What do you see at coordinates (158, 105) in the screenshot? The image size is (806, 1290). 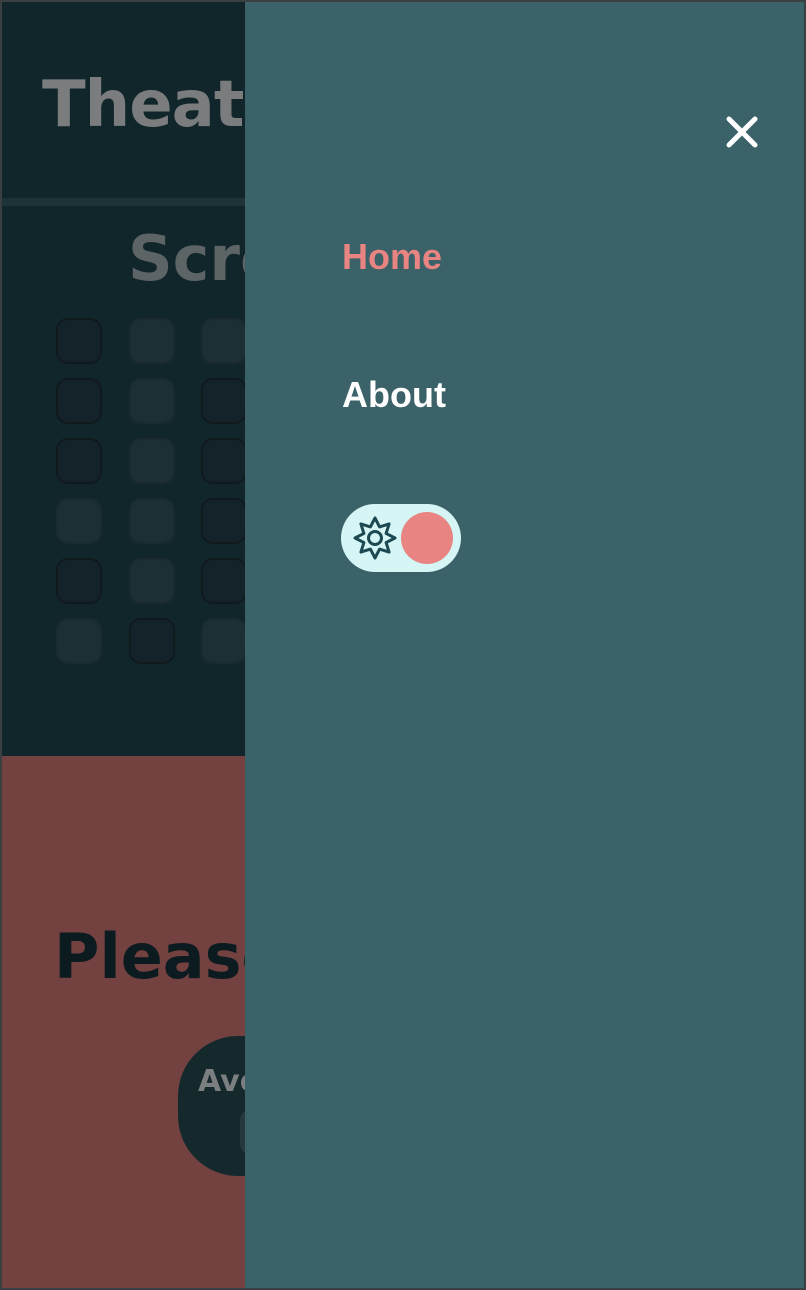 I see `page-title: Theatr` at bounding box center [158, 105].